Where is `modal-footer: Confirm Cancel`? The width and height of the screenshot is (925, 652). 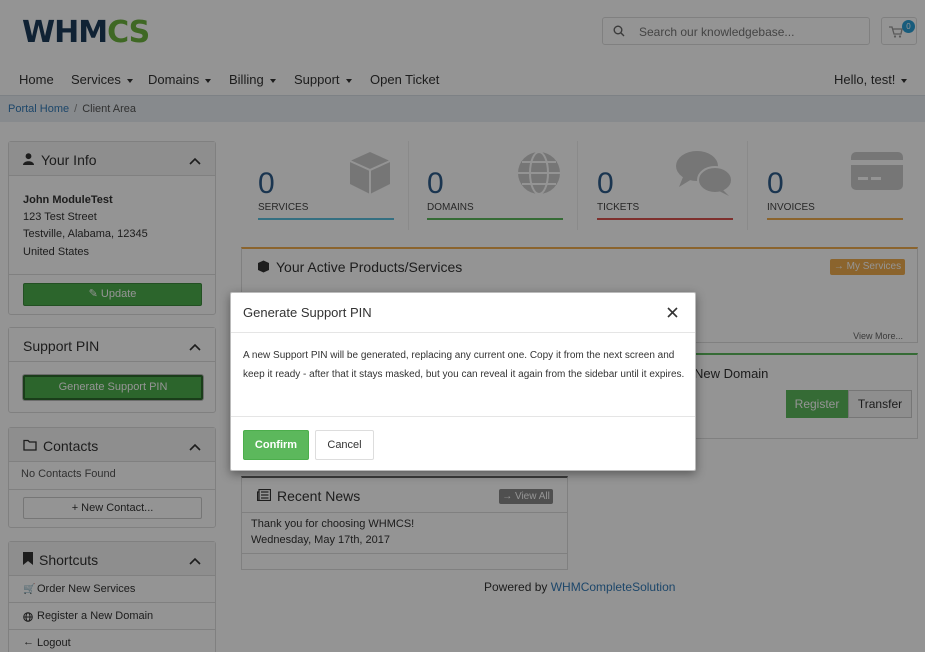
modal-footer: Confirm Cancel is located at coordinates (463, 443).